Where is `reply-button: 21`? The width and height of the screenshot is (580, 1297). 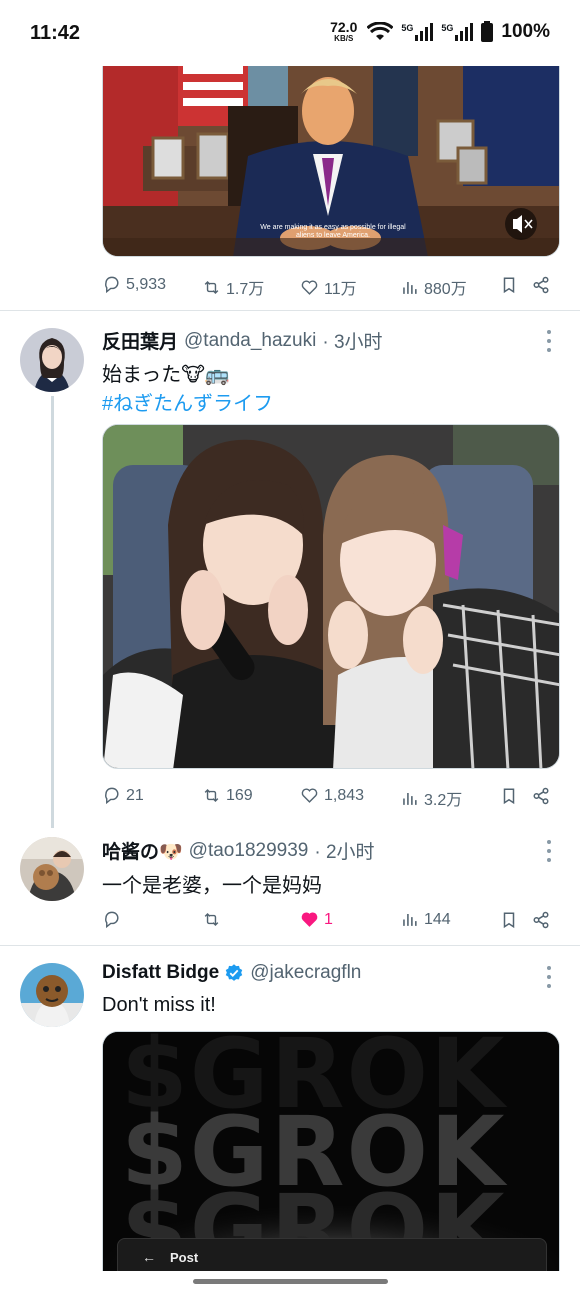
reply-button: 21 is located at coordinates (123, 795).